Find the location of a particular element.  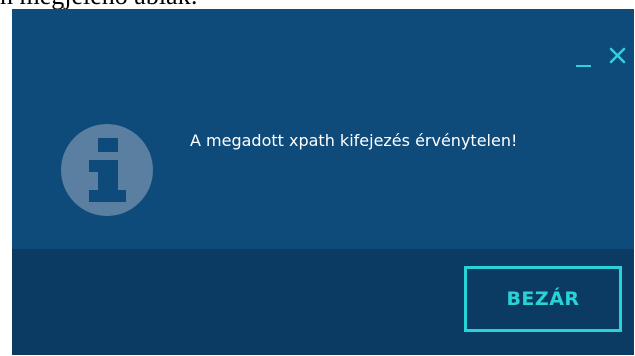

window-close-button is located at coordinates (618, 56).